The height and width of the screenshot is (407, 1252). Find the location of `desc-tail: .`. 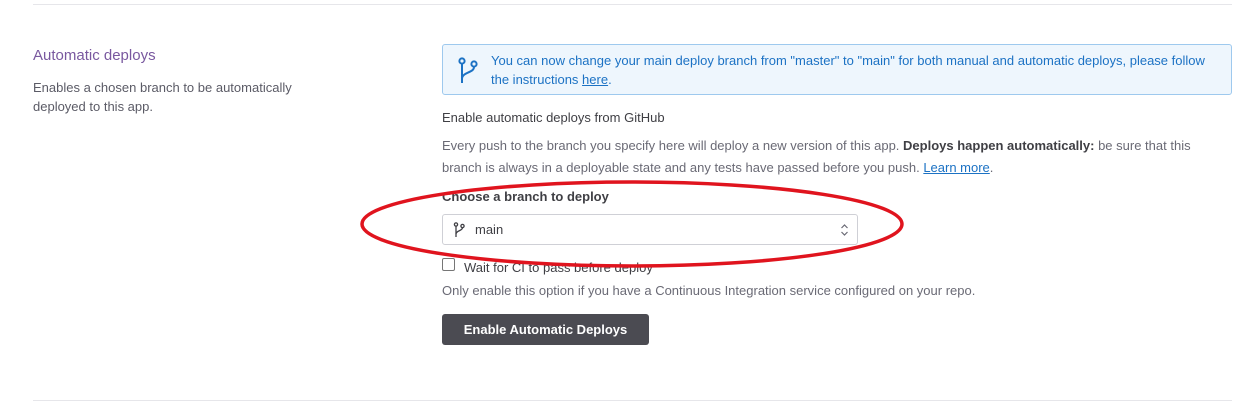

desc-tail: . is located at coordinates (991, 167).